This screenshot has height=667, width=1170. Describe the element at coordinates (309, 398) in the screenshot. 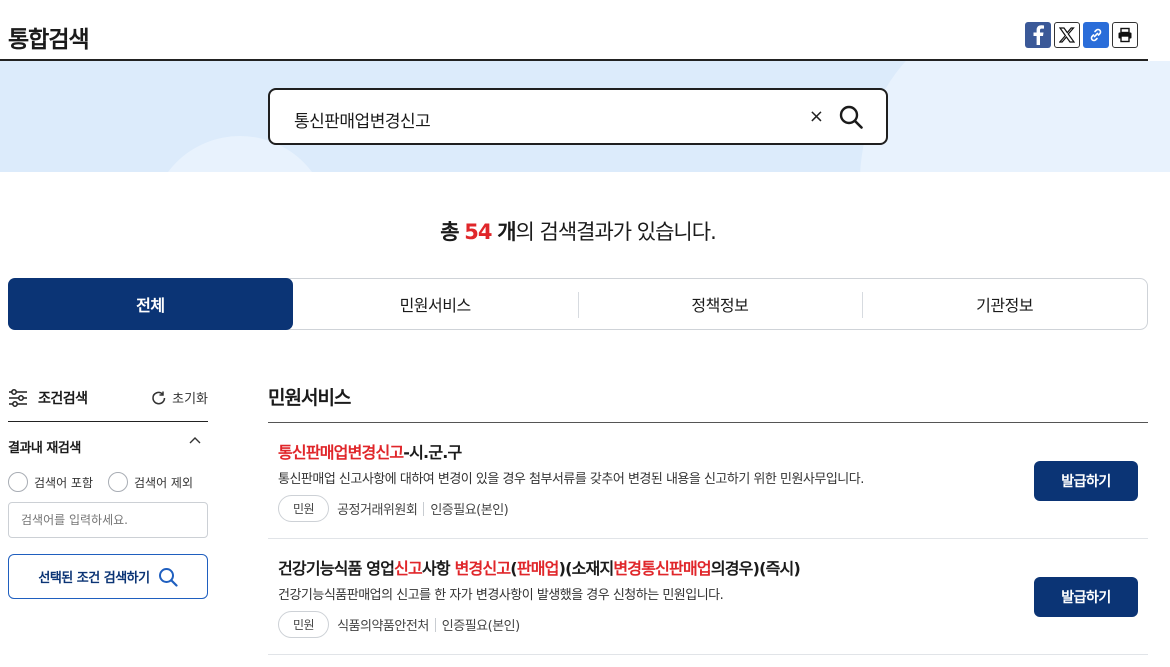

I see `section-title: 민원서비스` at that location.